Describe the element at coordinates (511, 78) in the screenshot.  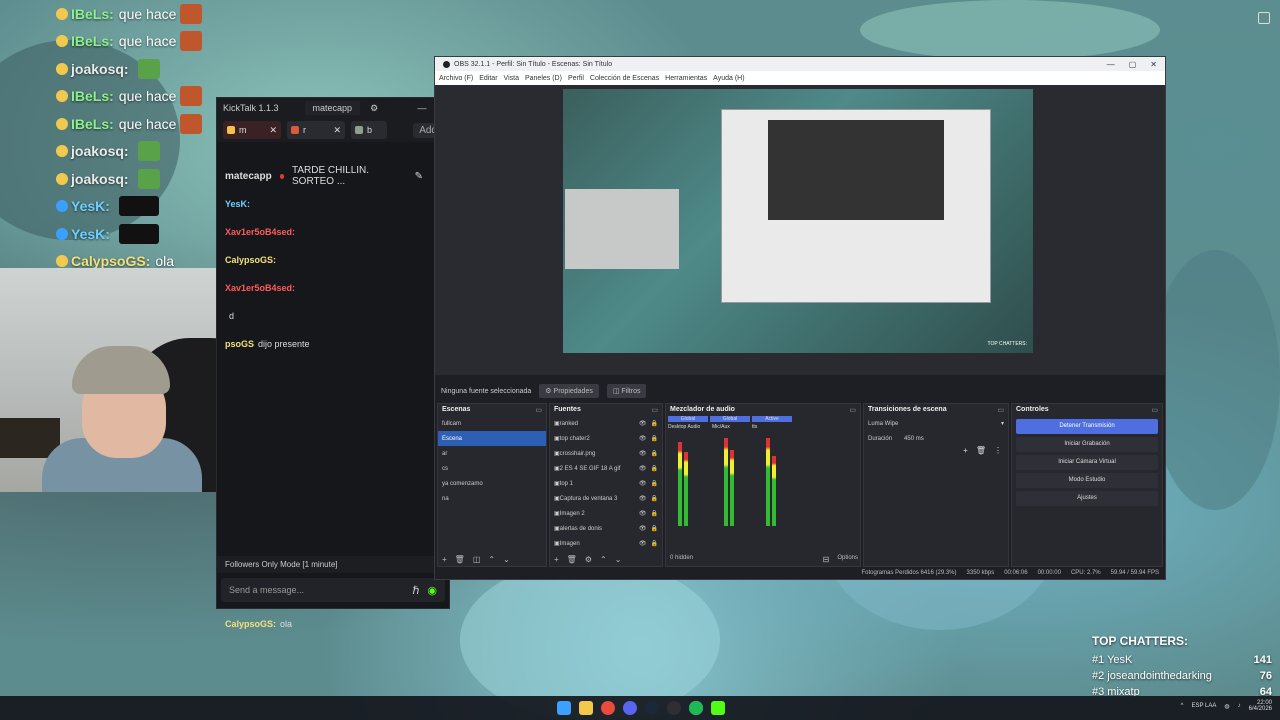
I see `menu-item: Vista` at that location.